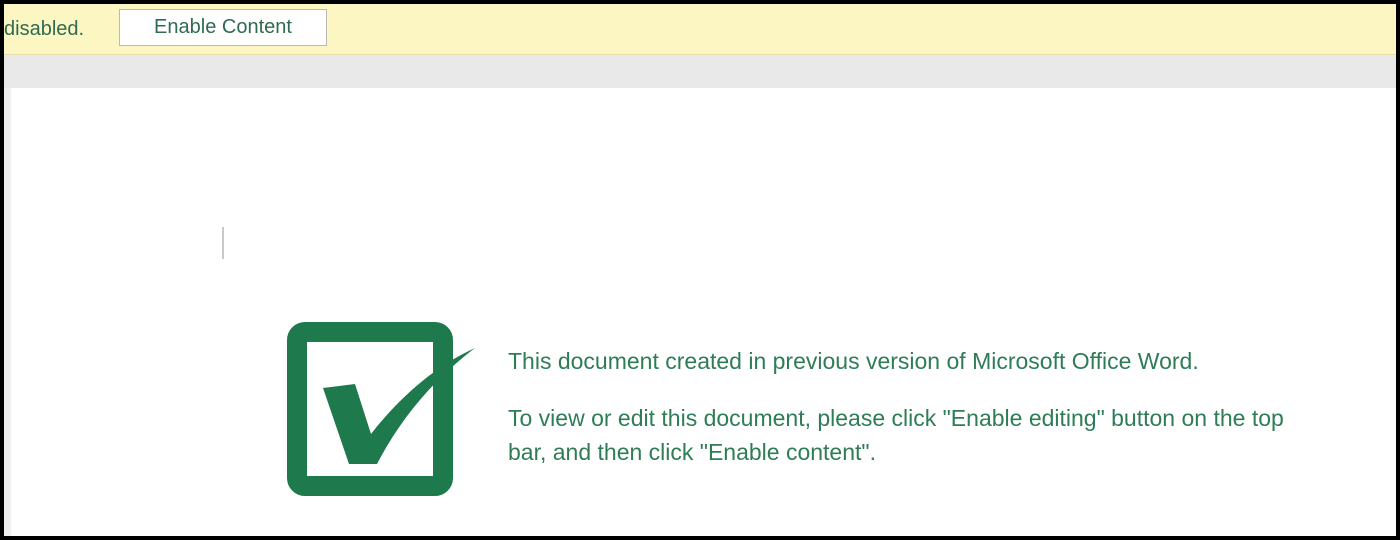 The width and height of the screenshot is (1400, 540). What do you see at coordinates (223, 243) in the screenshot?
I see `text-cursor` at bounding box center [223, 243].